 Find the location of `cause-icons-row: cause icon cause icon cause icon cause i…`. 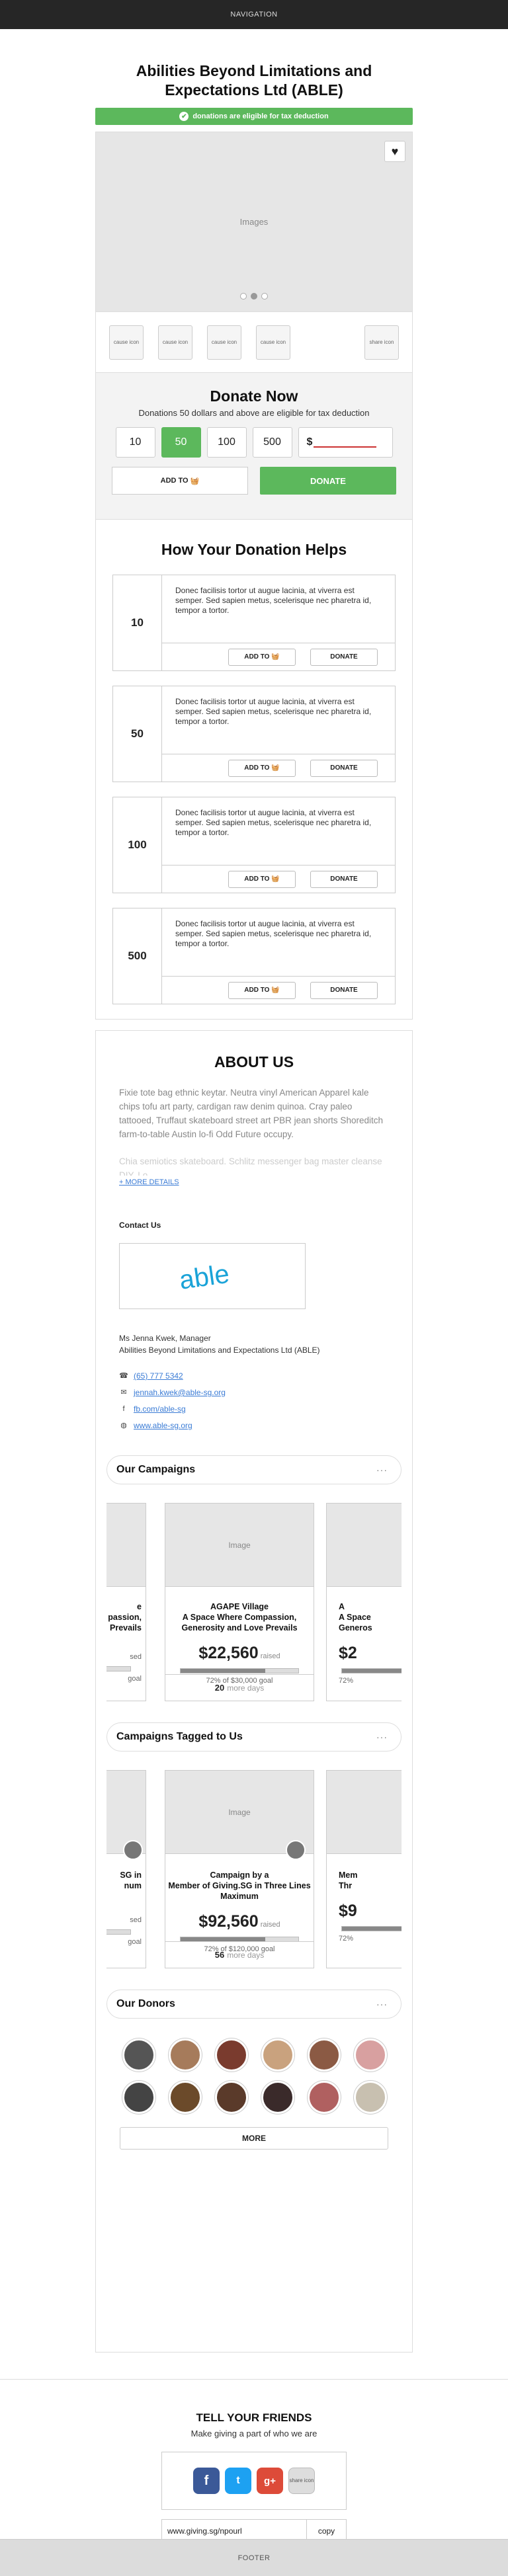

cause-icons-row: cause icon cause icon cause icon cause i… is located at coordinates (254, 341).